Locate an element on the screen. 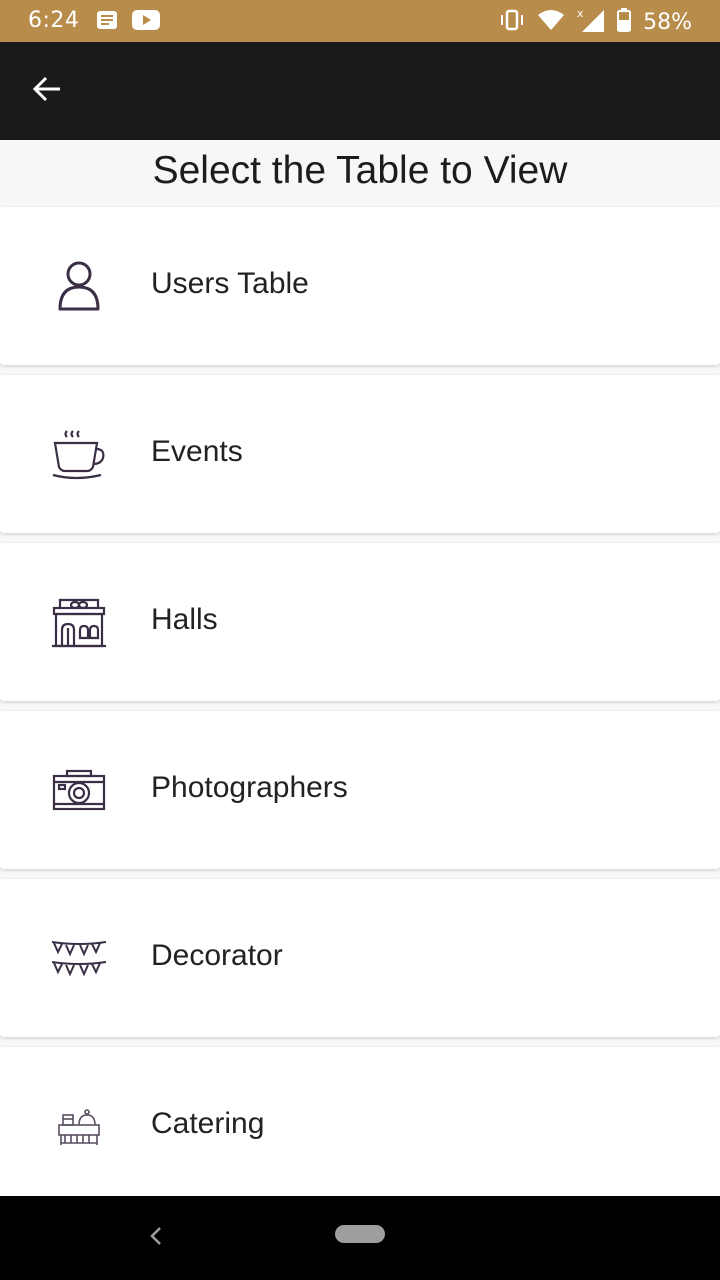 The image size is (720, 1280). nav-back-icon is located at coordinates (156, 1238).